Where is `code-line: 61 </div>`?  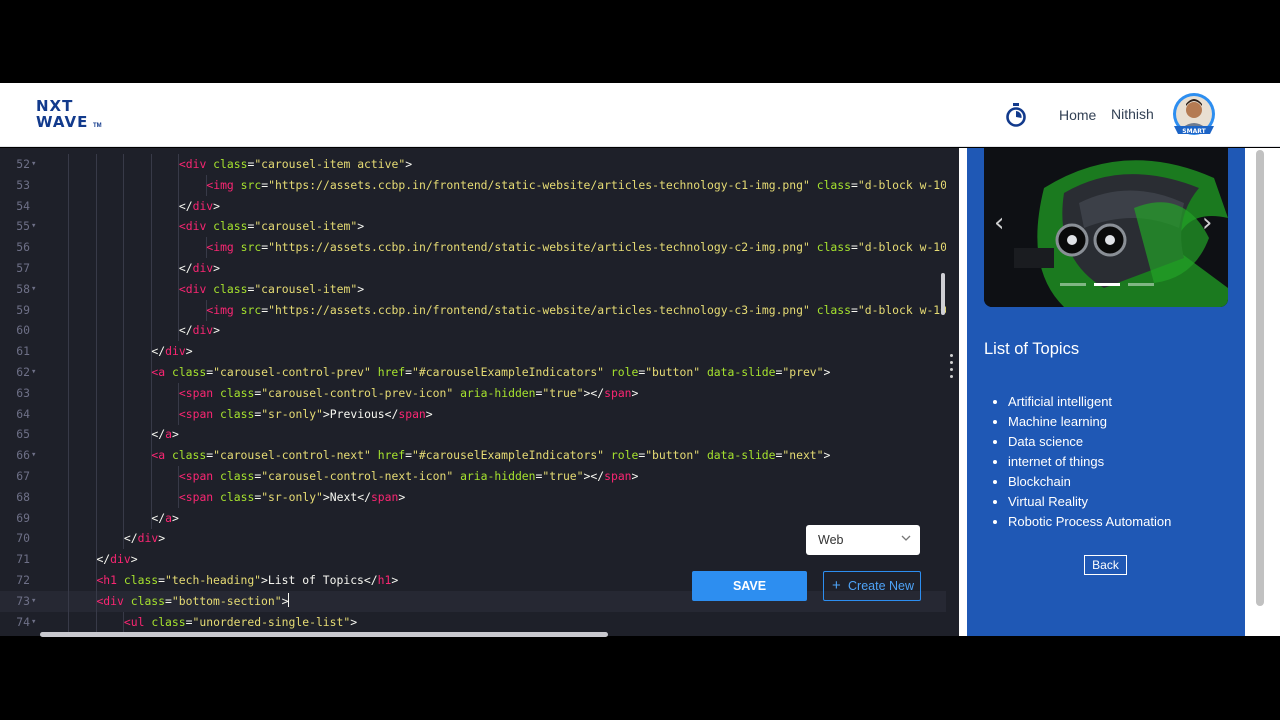
code-line: 61 </div> is located at coordinates (473, 352).